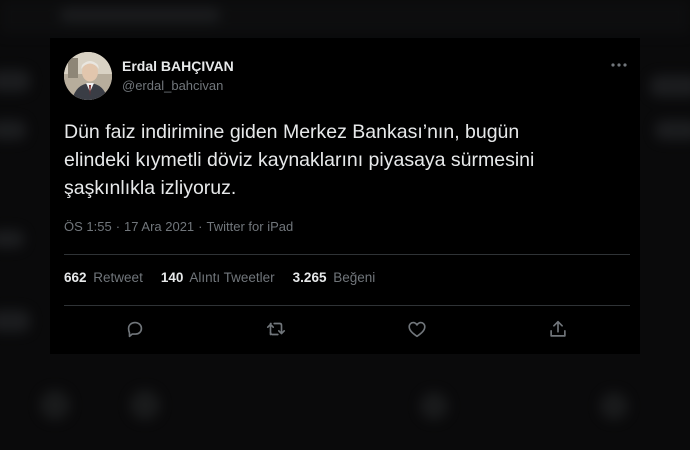  Describe the element at coordinates (118, 277) in the screenshot. I see `retweets-label: Retweet` at that location.